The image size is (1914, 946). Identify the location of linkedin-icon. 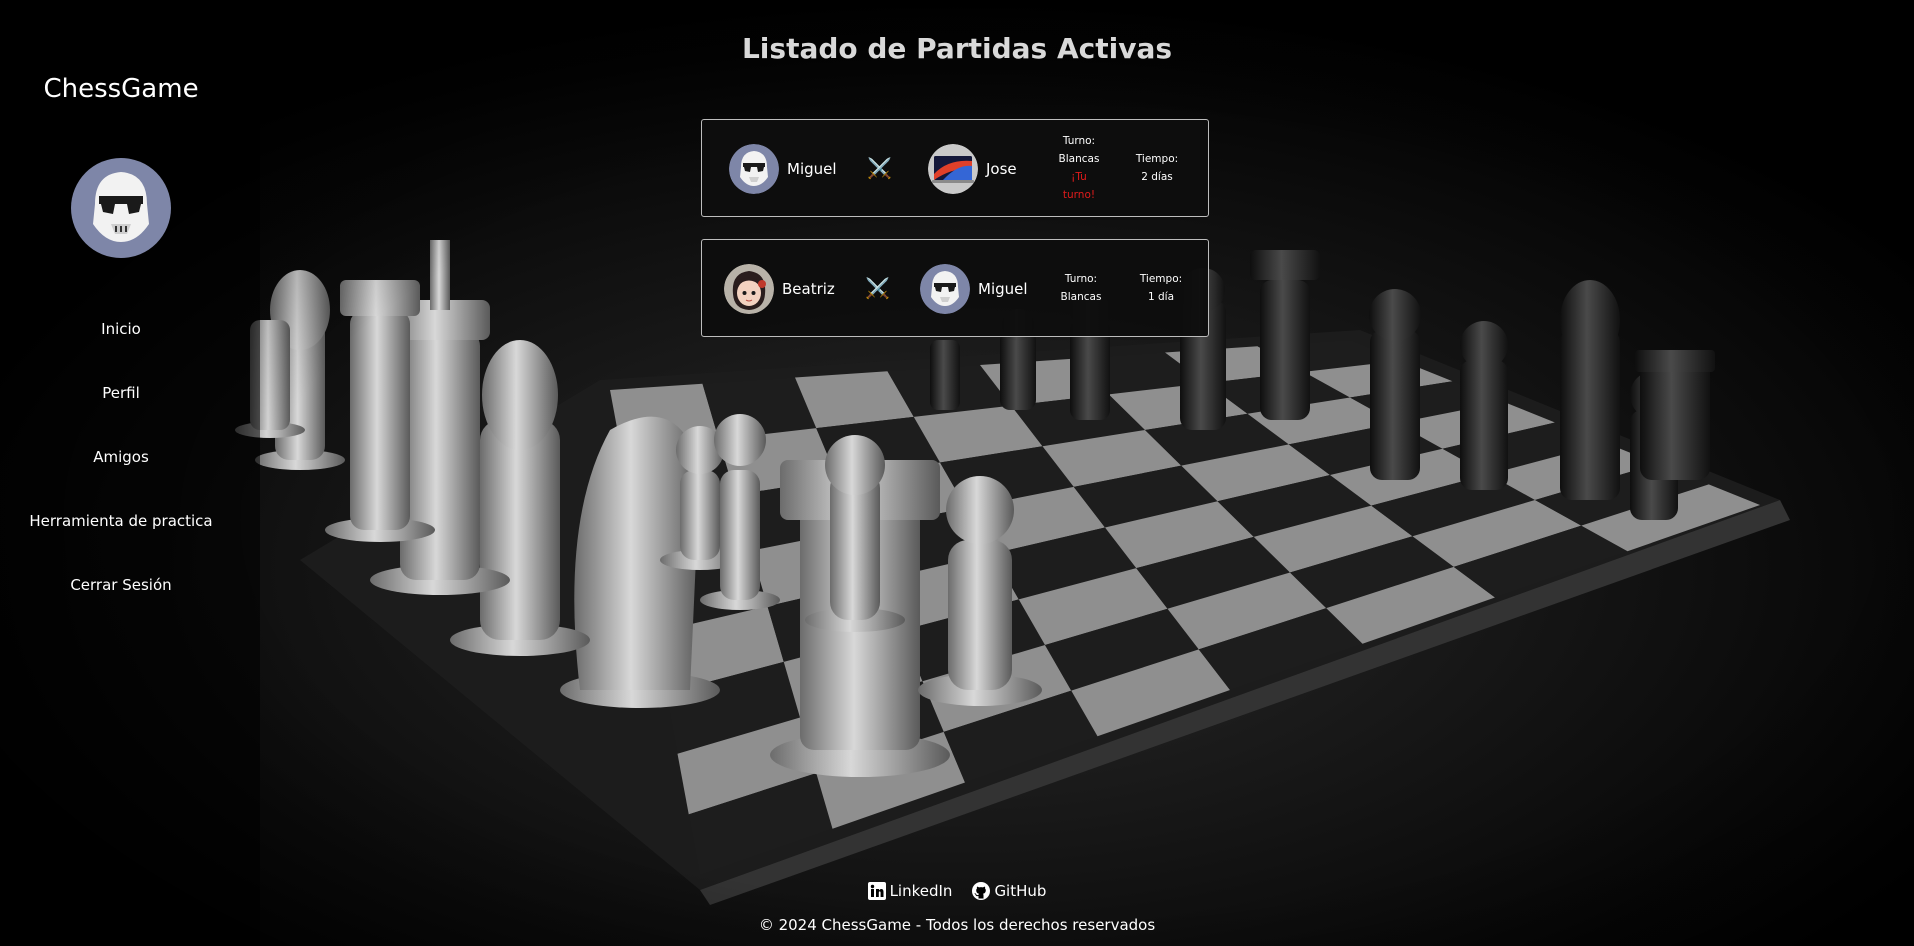
(876, 891).